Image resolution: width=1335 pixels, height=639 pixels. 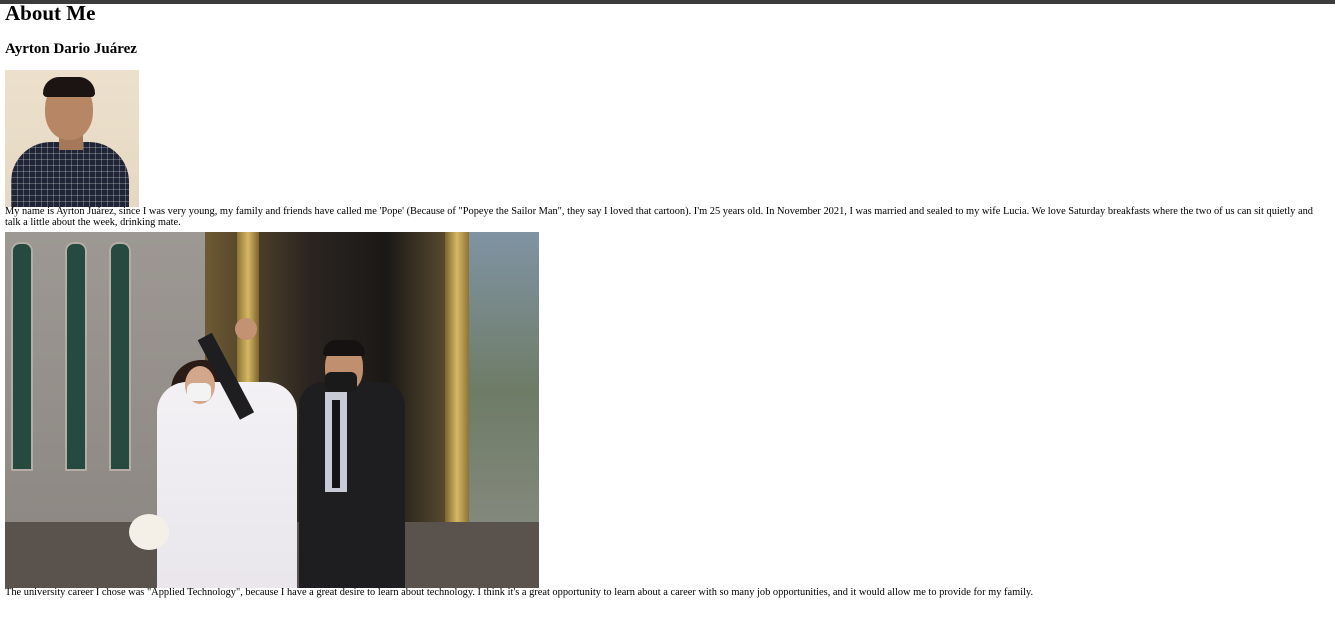 I want to click on page-title: About Me, so click(x=50, y=13).